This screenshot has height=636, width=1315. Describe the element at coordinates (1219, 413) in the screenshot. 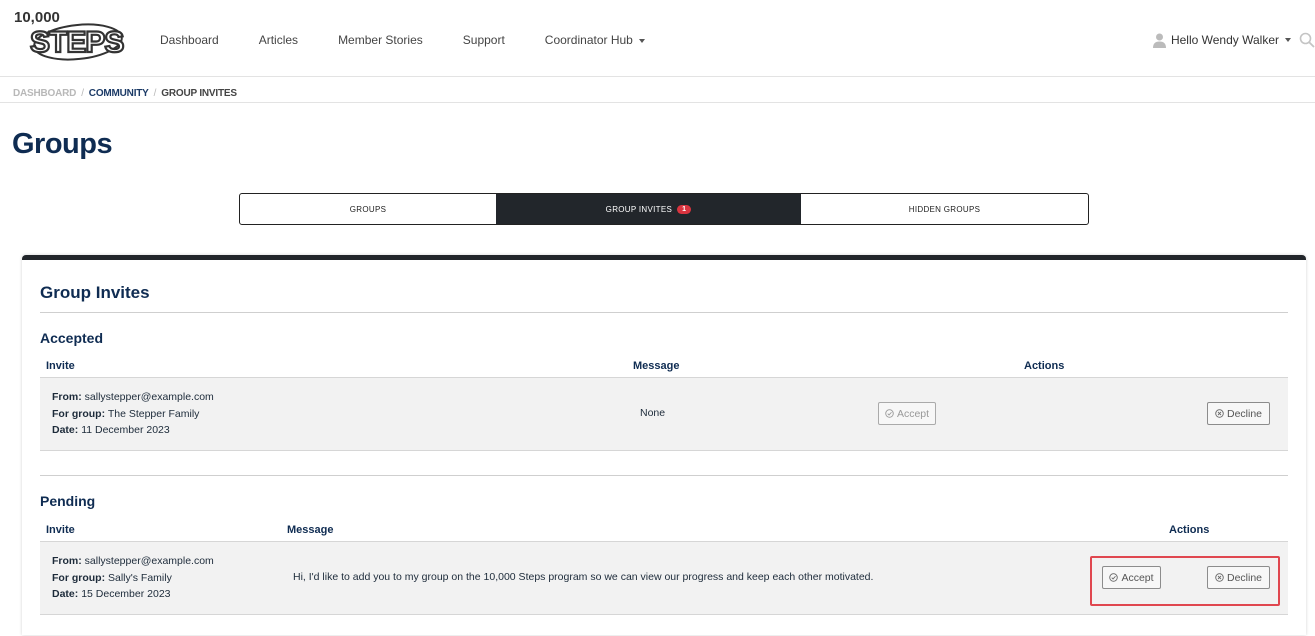

I see `x-circle-icon` at that location.